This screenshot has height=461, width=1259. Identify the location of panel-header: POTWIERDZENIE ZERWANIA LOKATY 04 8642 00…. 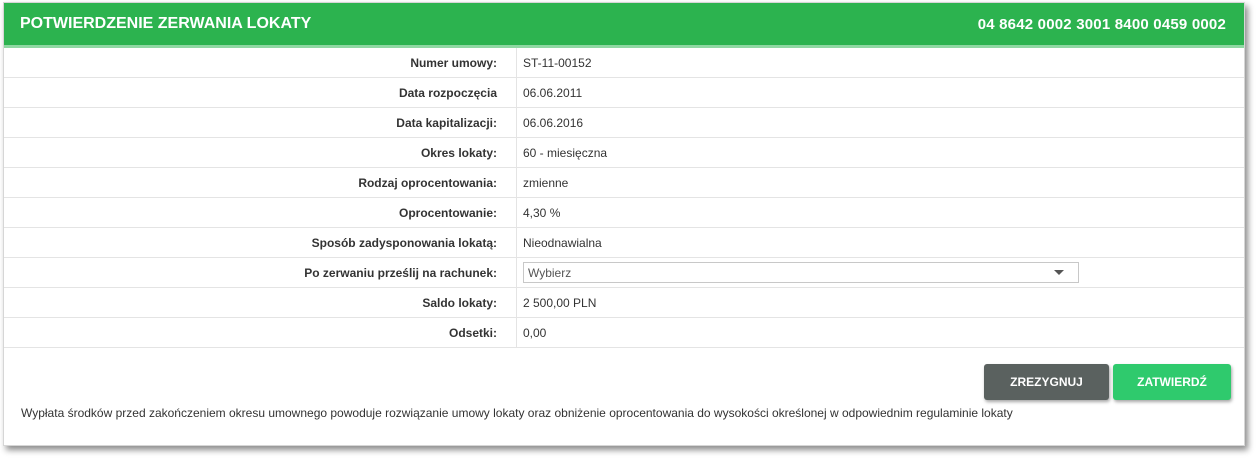
(624, 25).